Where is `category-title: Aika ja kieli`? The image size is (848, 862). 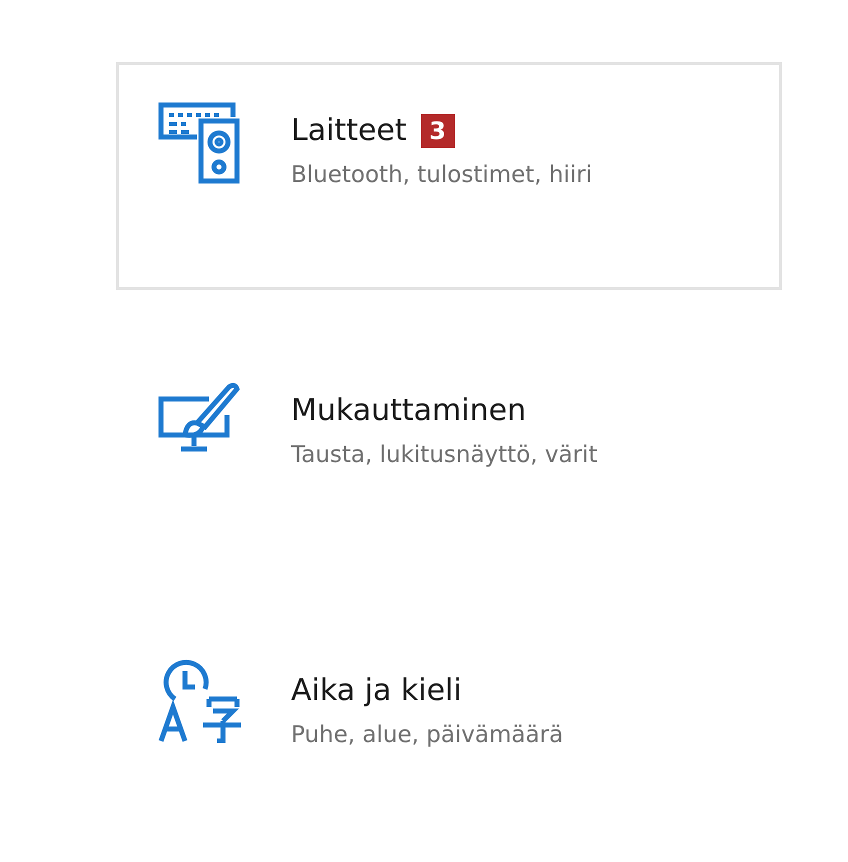 category-title: Aika ja kieli is located at coordinates (376, 690).